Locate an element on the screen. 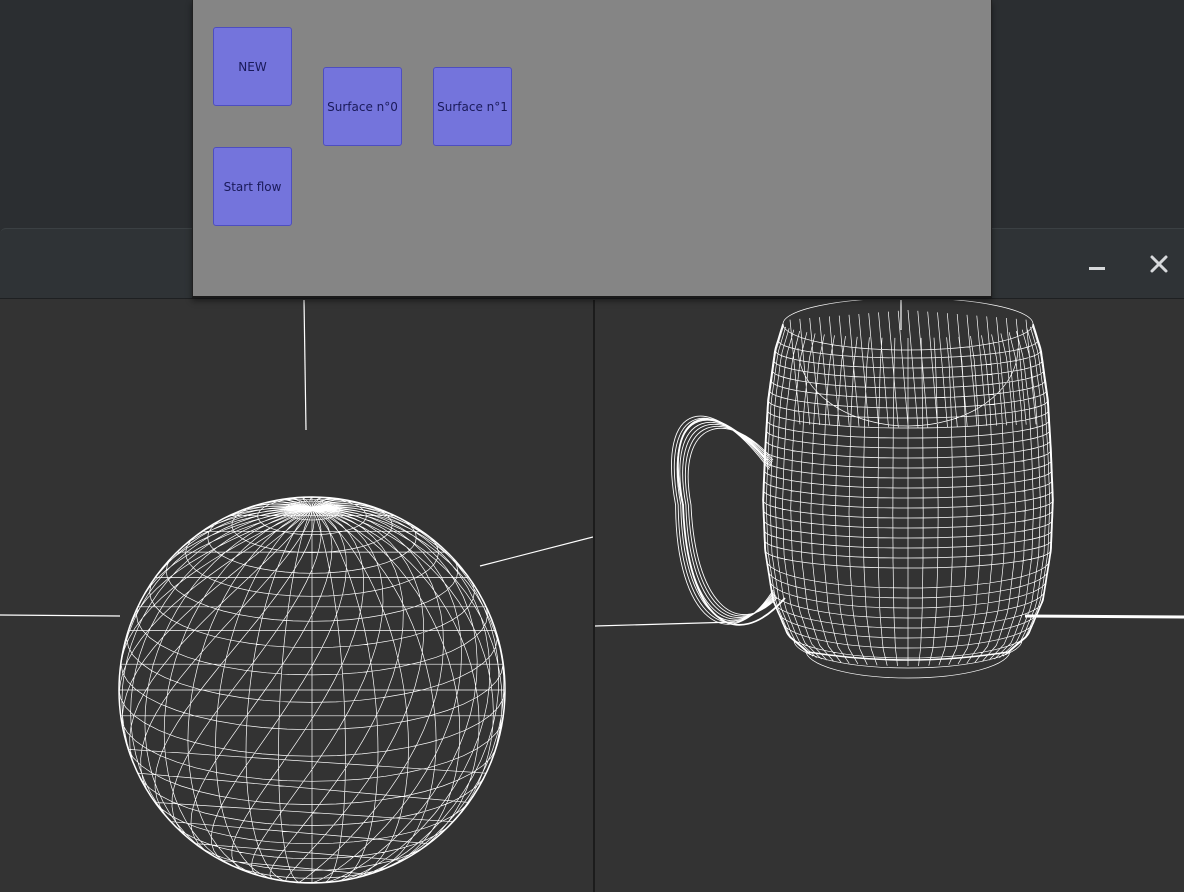  minimize-icon is located at coordinates (1097, 268).